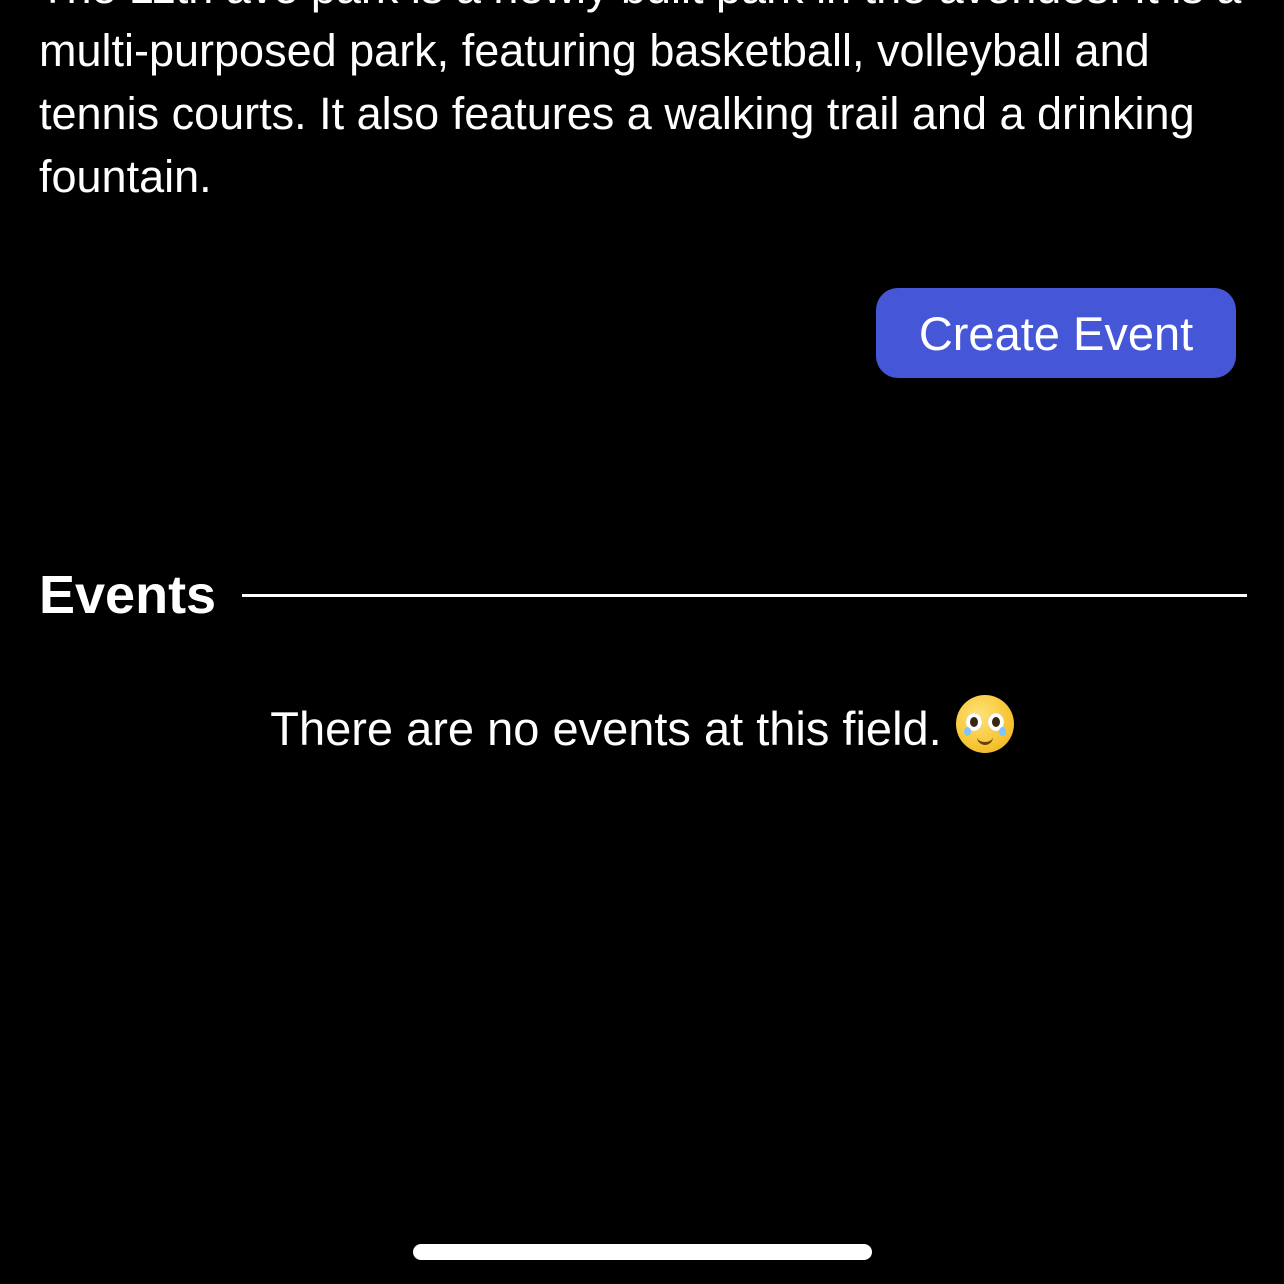 The height and width of the screenshot is (1284, 1284). What do you see at coordinates (1056, 333) in the screenshot?
I see `create-event-button: Create Event` at bounding box center [1056, 333].